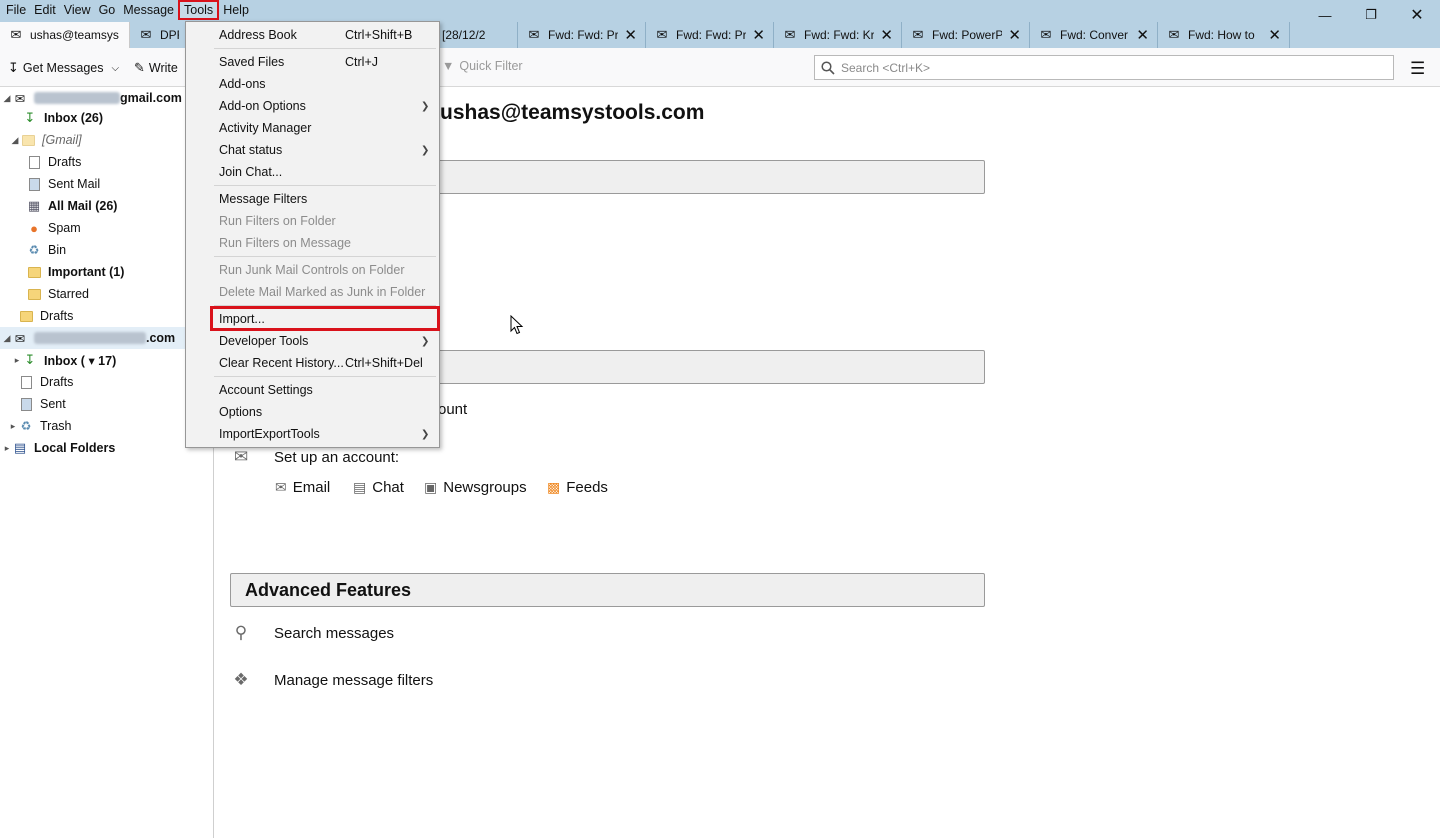 The height and width of the screenshot is (838, 1440). I want to click on menu-item-address-book: Address Book Ctrl+Shift+B, so click(312, 35).